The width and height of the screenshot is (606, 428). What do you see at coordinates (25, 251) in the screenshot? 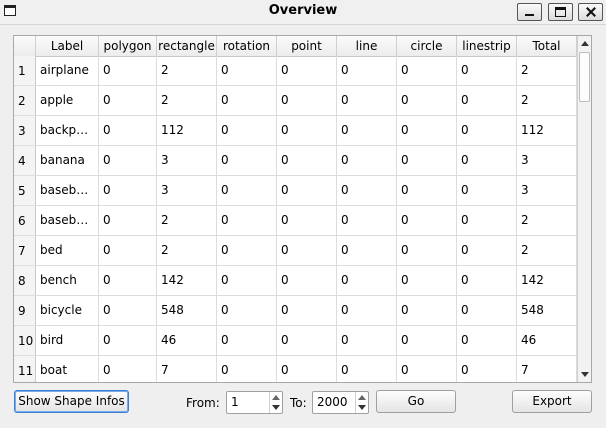
I see `row-number: 7` at bounding box center [25, 251].